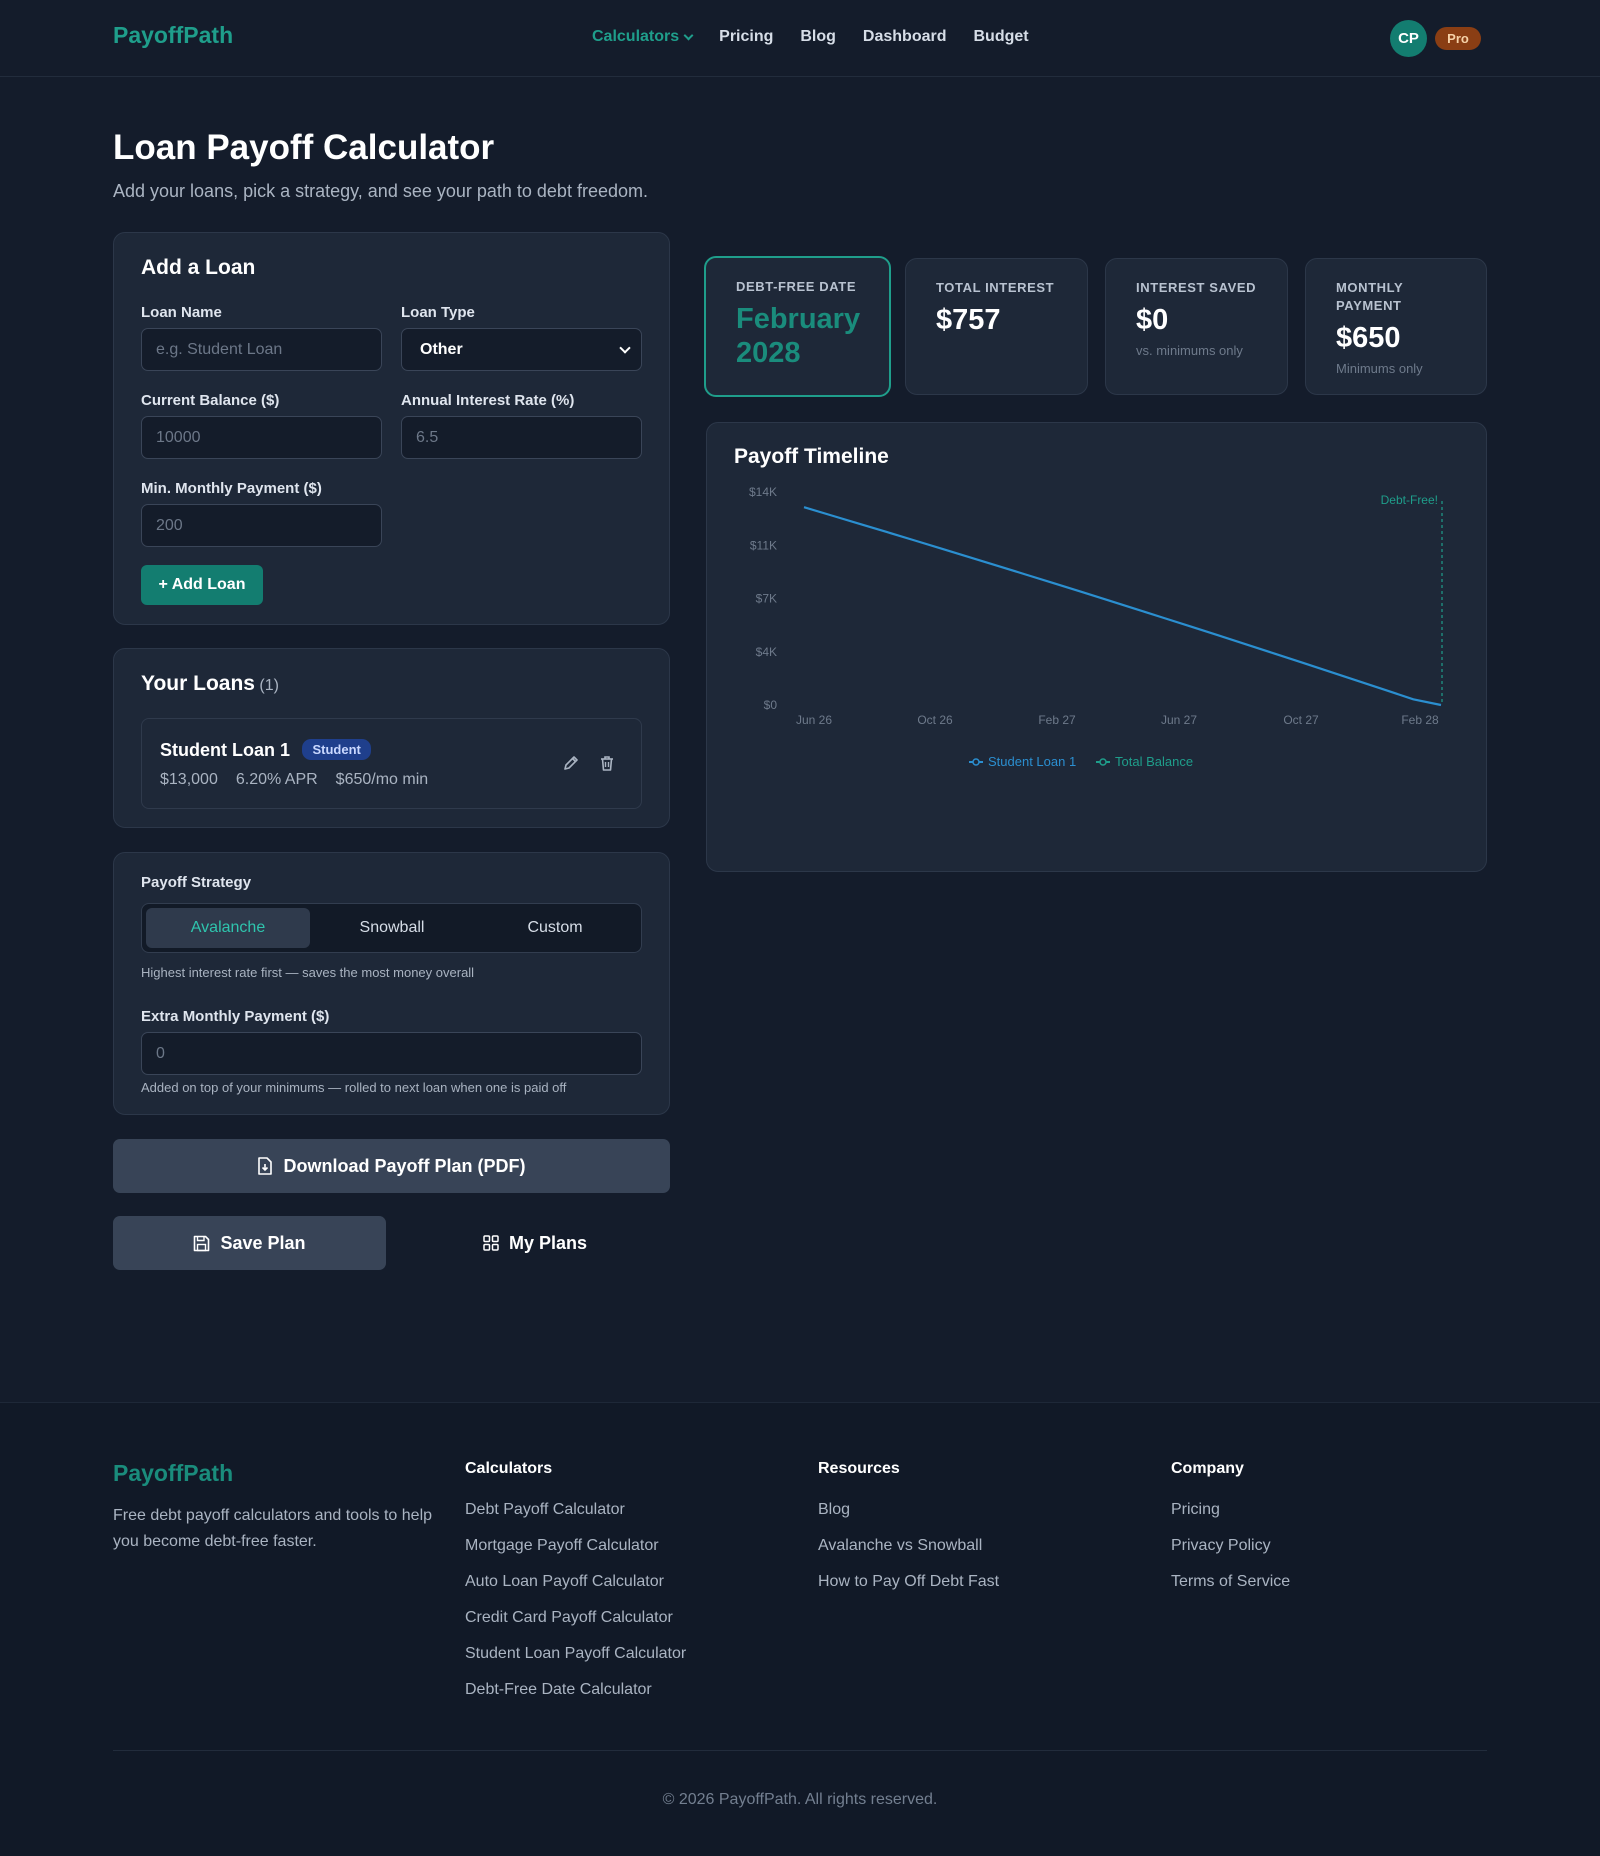 This screenshot has height=1856, width=1600. I want to click on save-label: Save Plan, so click(263, 1242).